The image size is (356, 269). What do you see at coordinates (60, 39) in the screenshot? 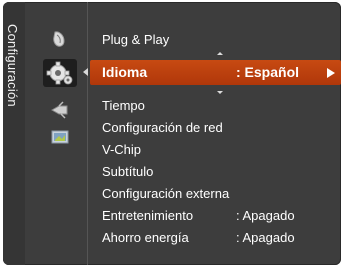
I see `picture-icon` at bounding box center [60, 39].